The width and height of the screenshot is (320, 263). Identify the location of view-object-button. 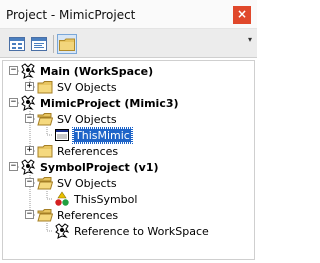
(17, 44).